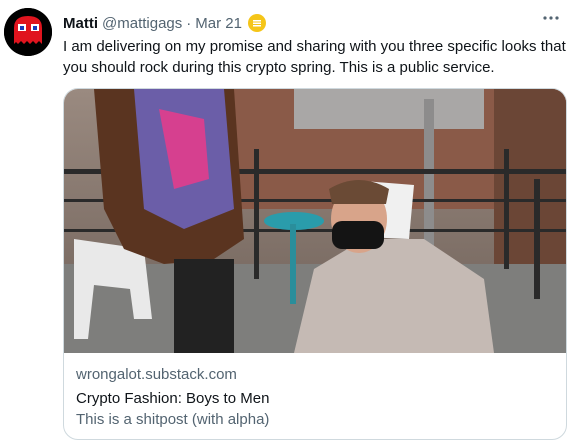 This screenshot has height=448, width=577. What do you see at coordinates (142, 23) in the screenshot?
I see `author-handle: @mattigags` at bounding box center [142, 23].